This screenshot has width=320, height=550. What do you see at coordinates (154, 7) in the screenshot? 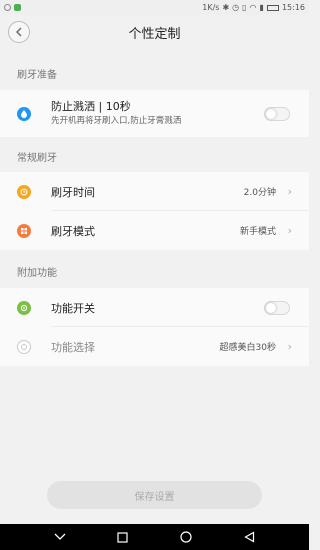
I see `status-bar: 1K/s ✱ ◷ ▯ ◠ ▮ 15:16` at bounding box center [154, 7].